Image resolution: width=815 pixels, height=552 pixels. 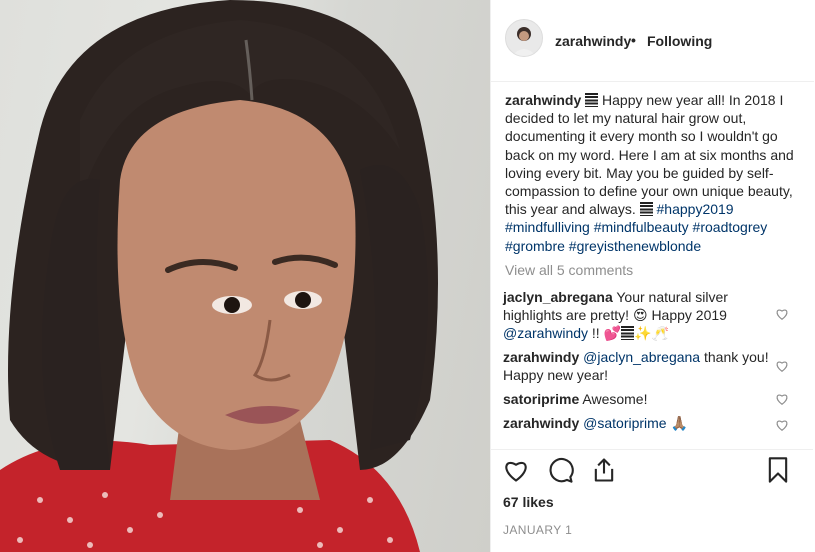 I want to click on comment-text: Awesome!, so click(x=613, y=399).